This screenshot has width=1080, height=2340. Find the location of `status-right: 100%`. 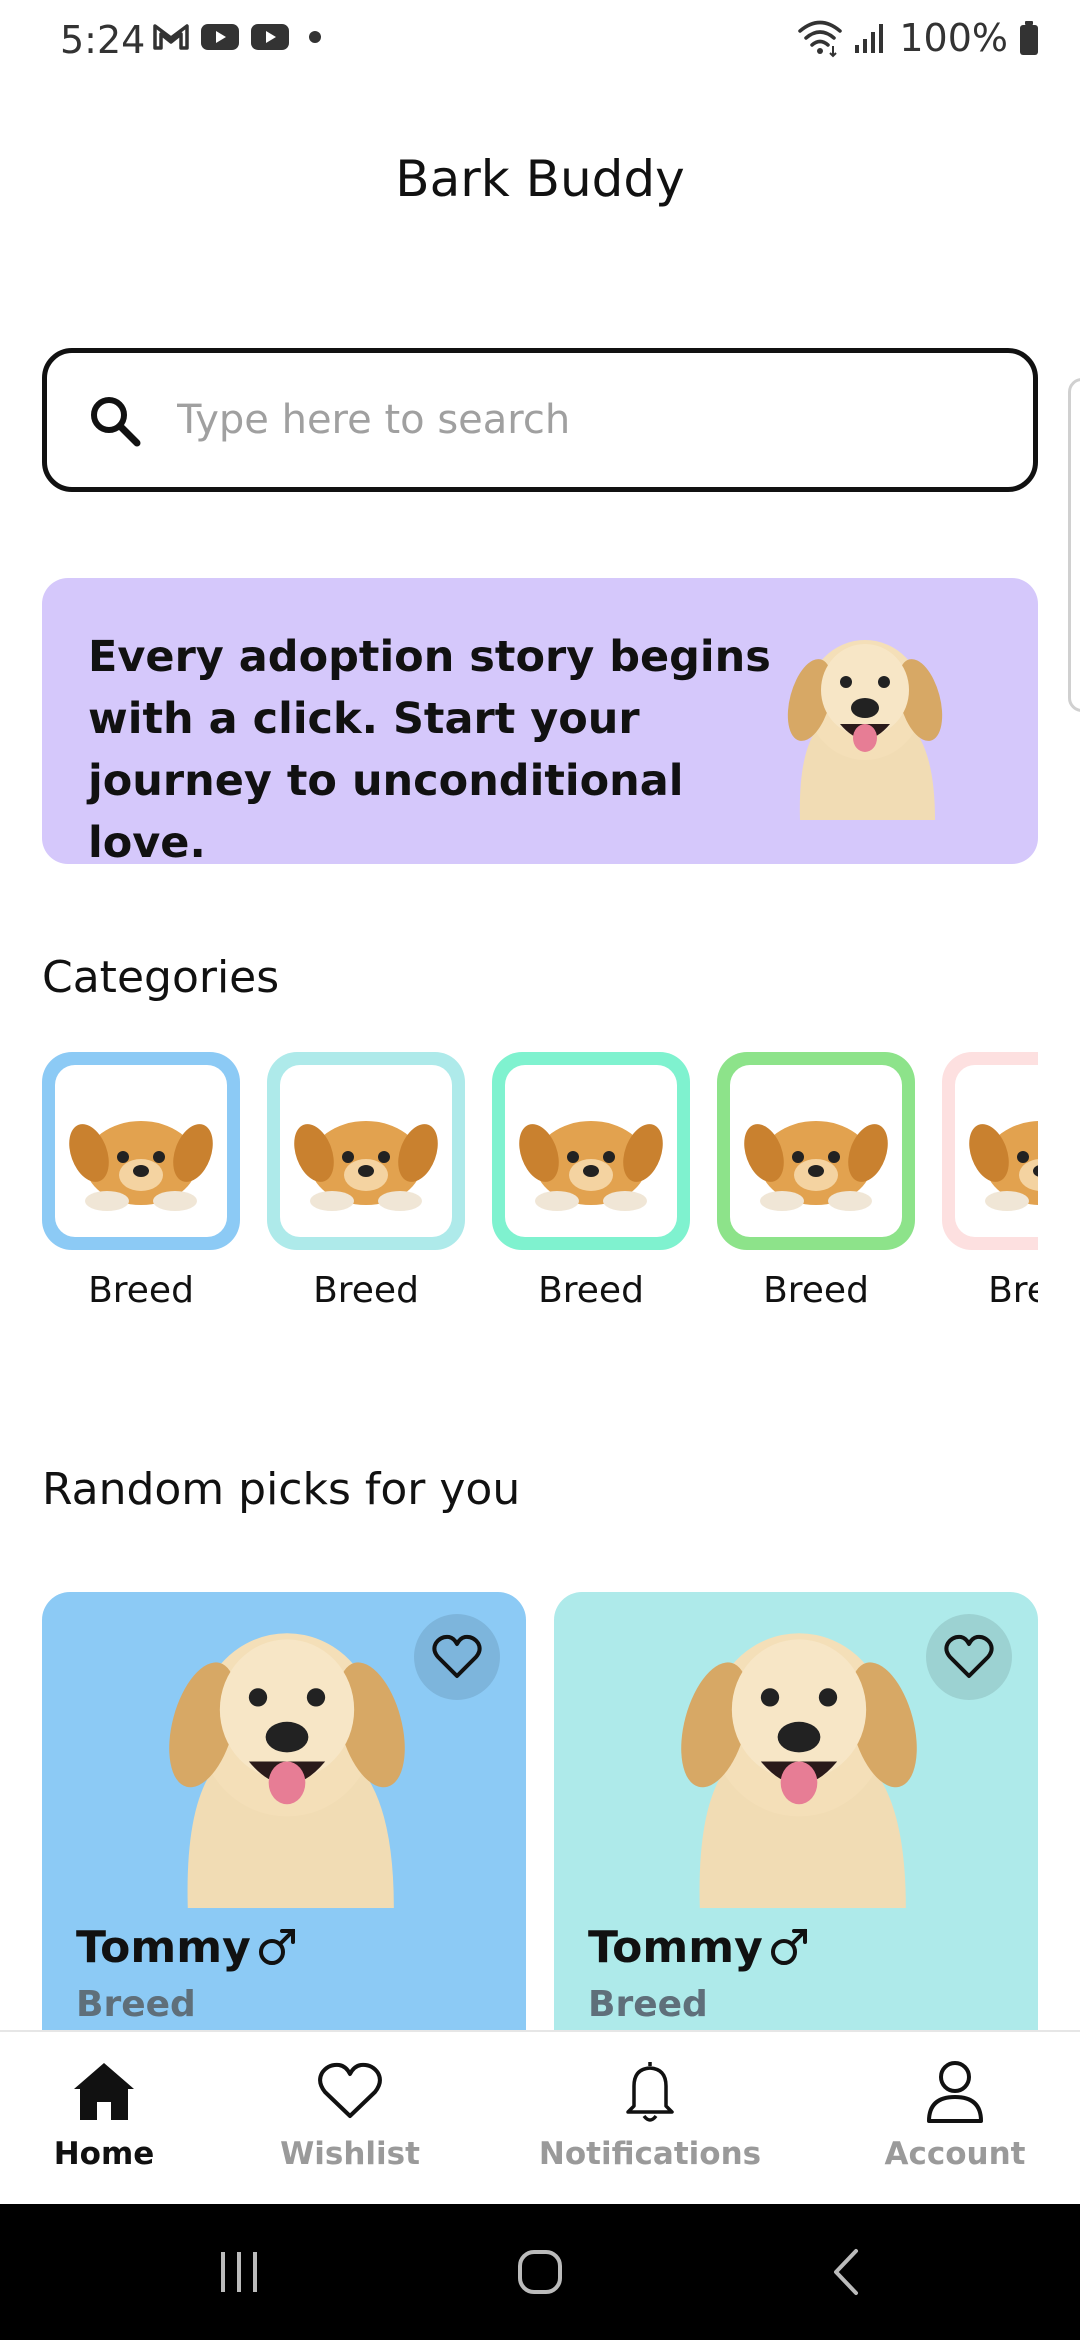

status-right: 100% is located at coordinates (918, 38).